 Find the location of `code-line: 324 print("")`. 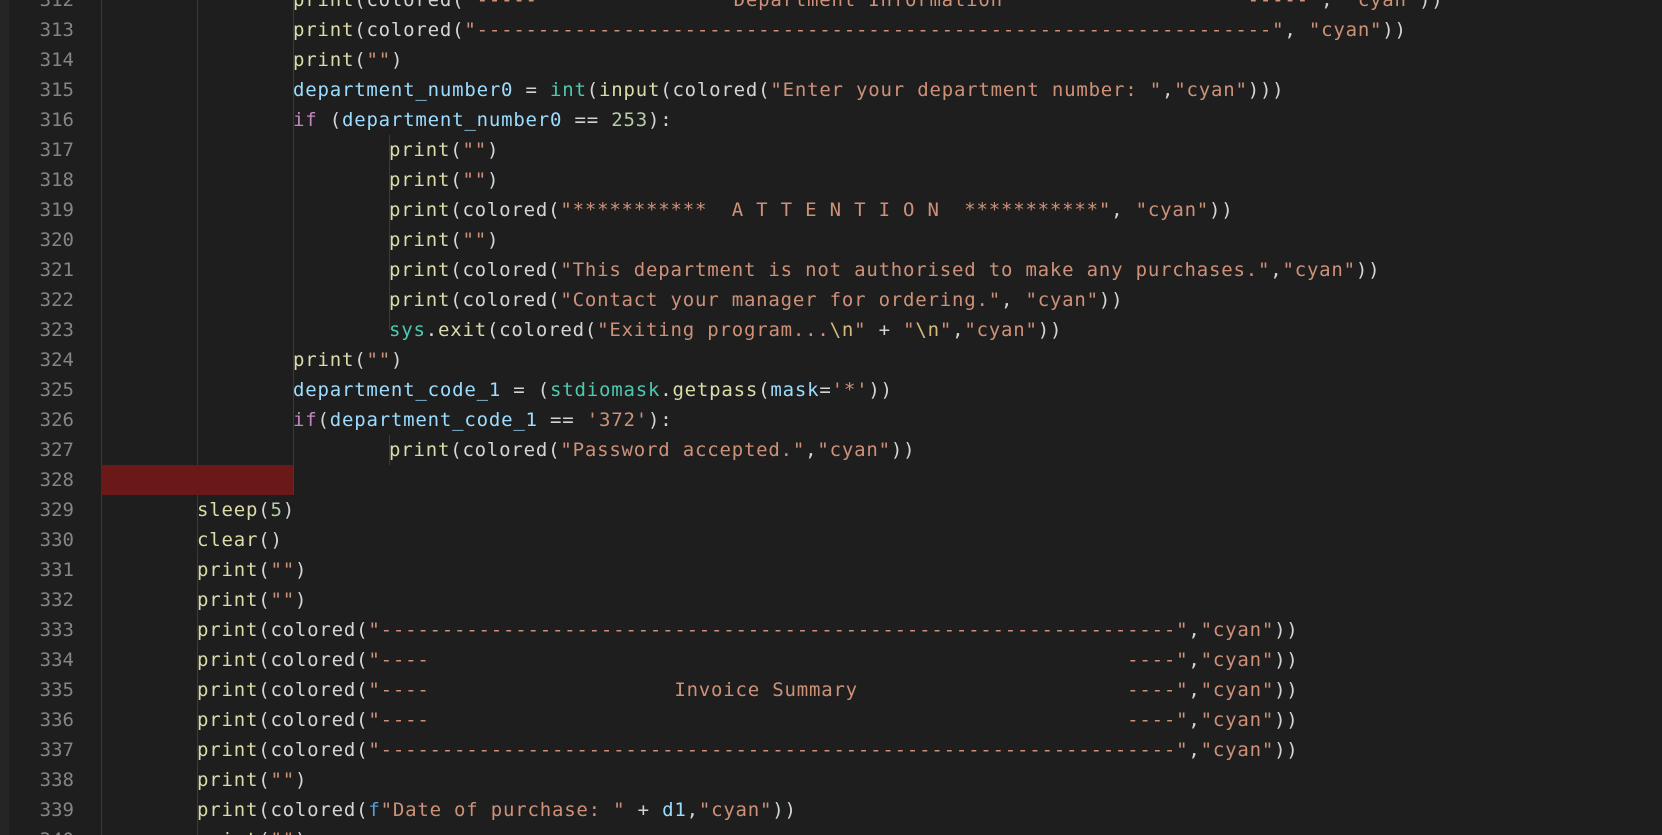

code-line: 324 print("") is located at coordinates (831, 360).